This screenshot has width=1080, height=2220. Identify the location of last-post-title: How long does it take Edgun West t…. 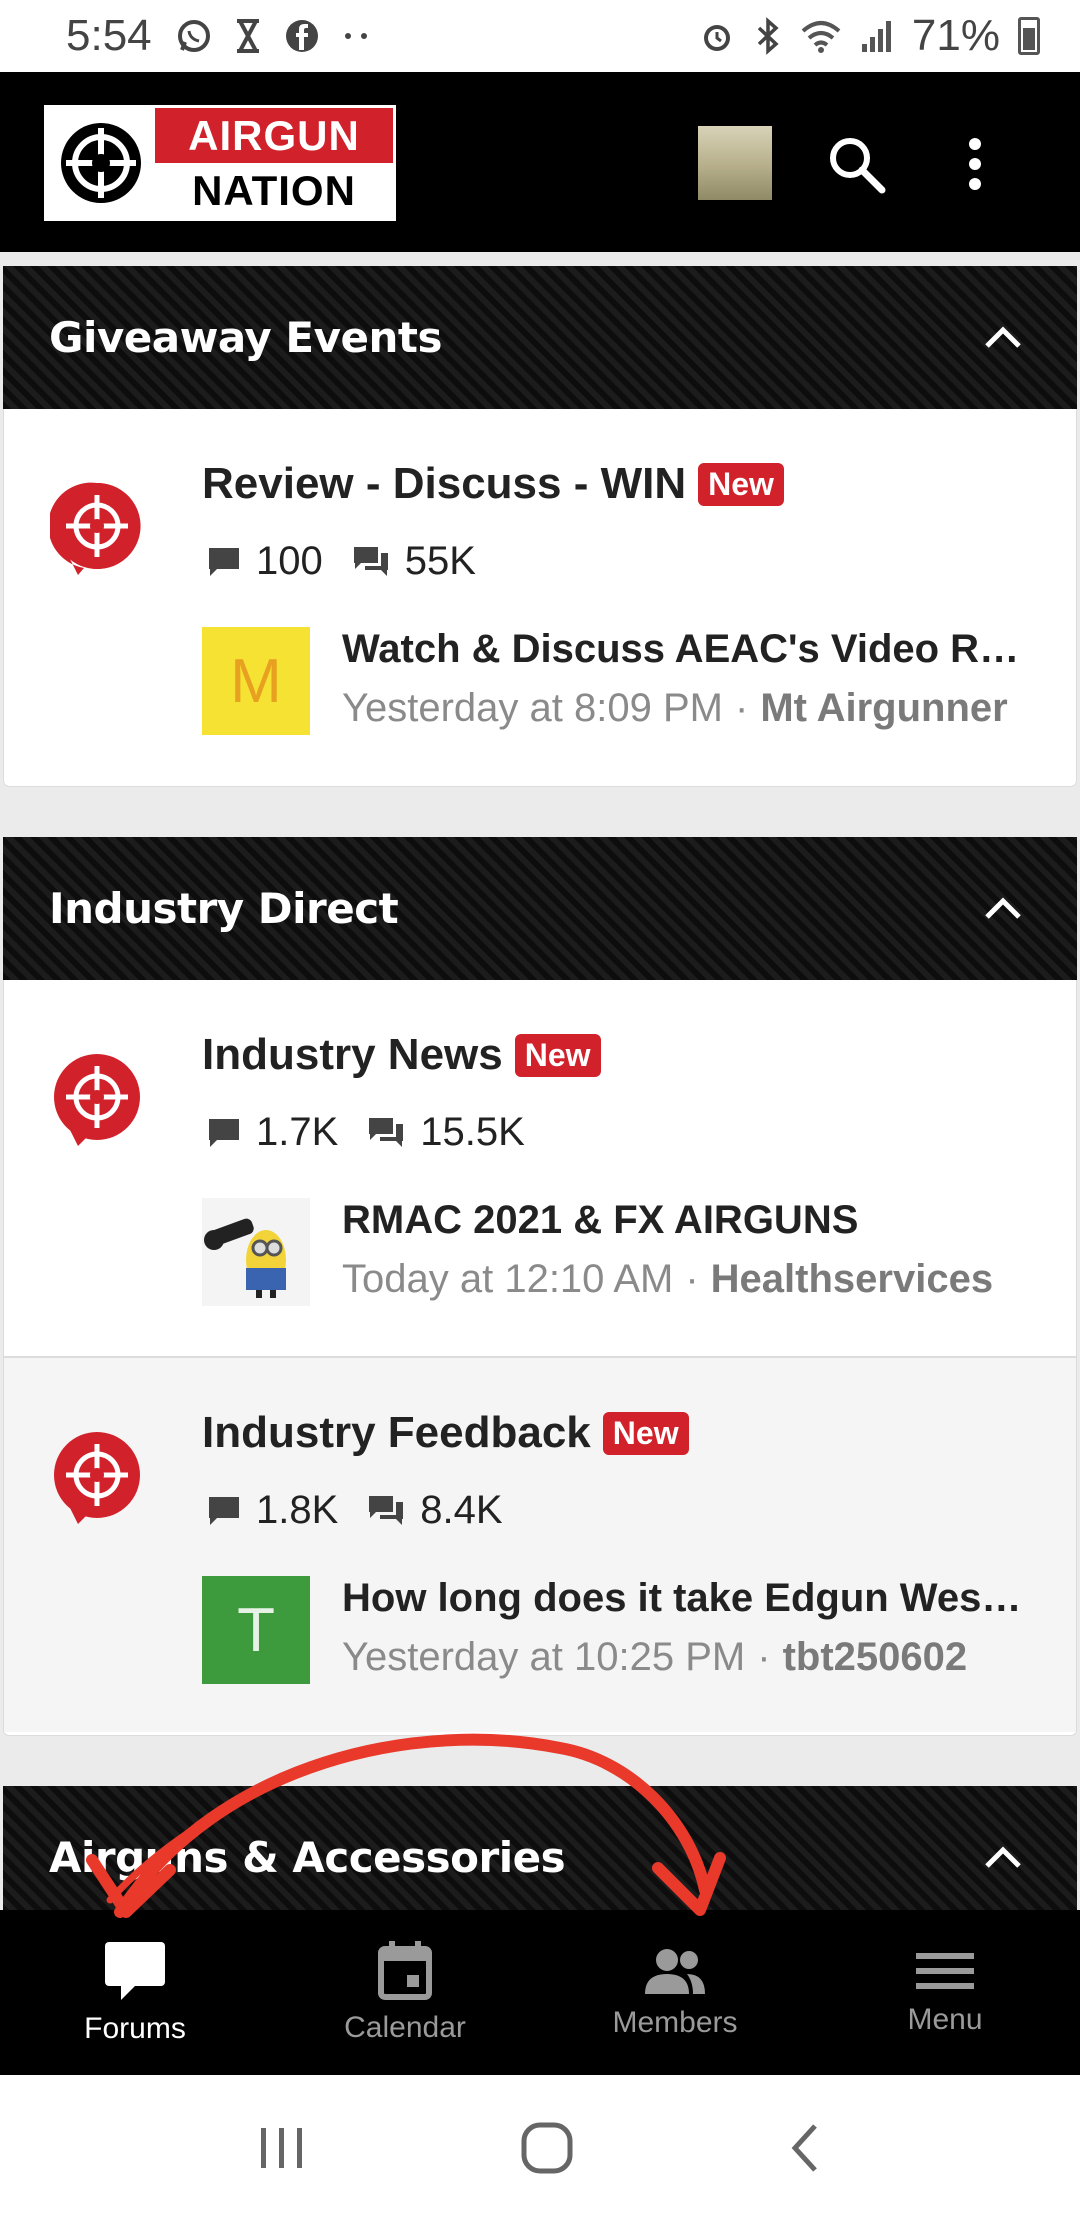
(687, 1598).